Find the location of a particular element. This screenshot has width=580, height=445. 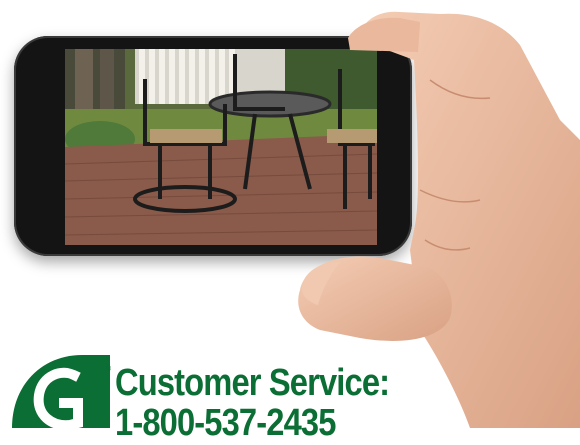

g-brand-logo-icon is located at coordinates (61, 391).